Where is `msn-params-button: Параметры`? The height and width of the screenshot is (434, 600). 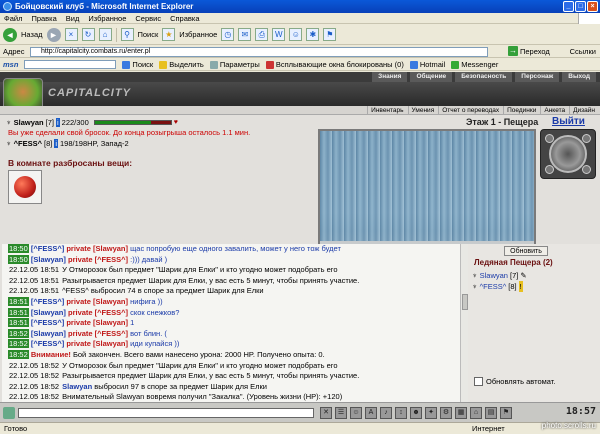
msn-params-button: Параметры is located at coordinates (234, 64).